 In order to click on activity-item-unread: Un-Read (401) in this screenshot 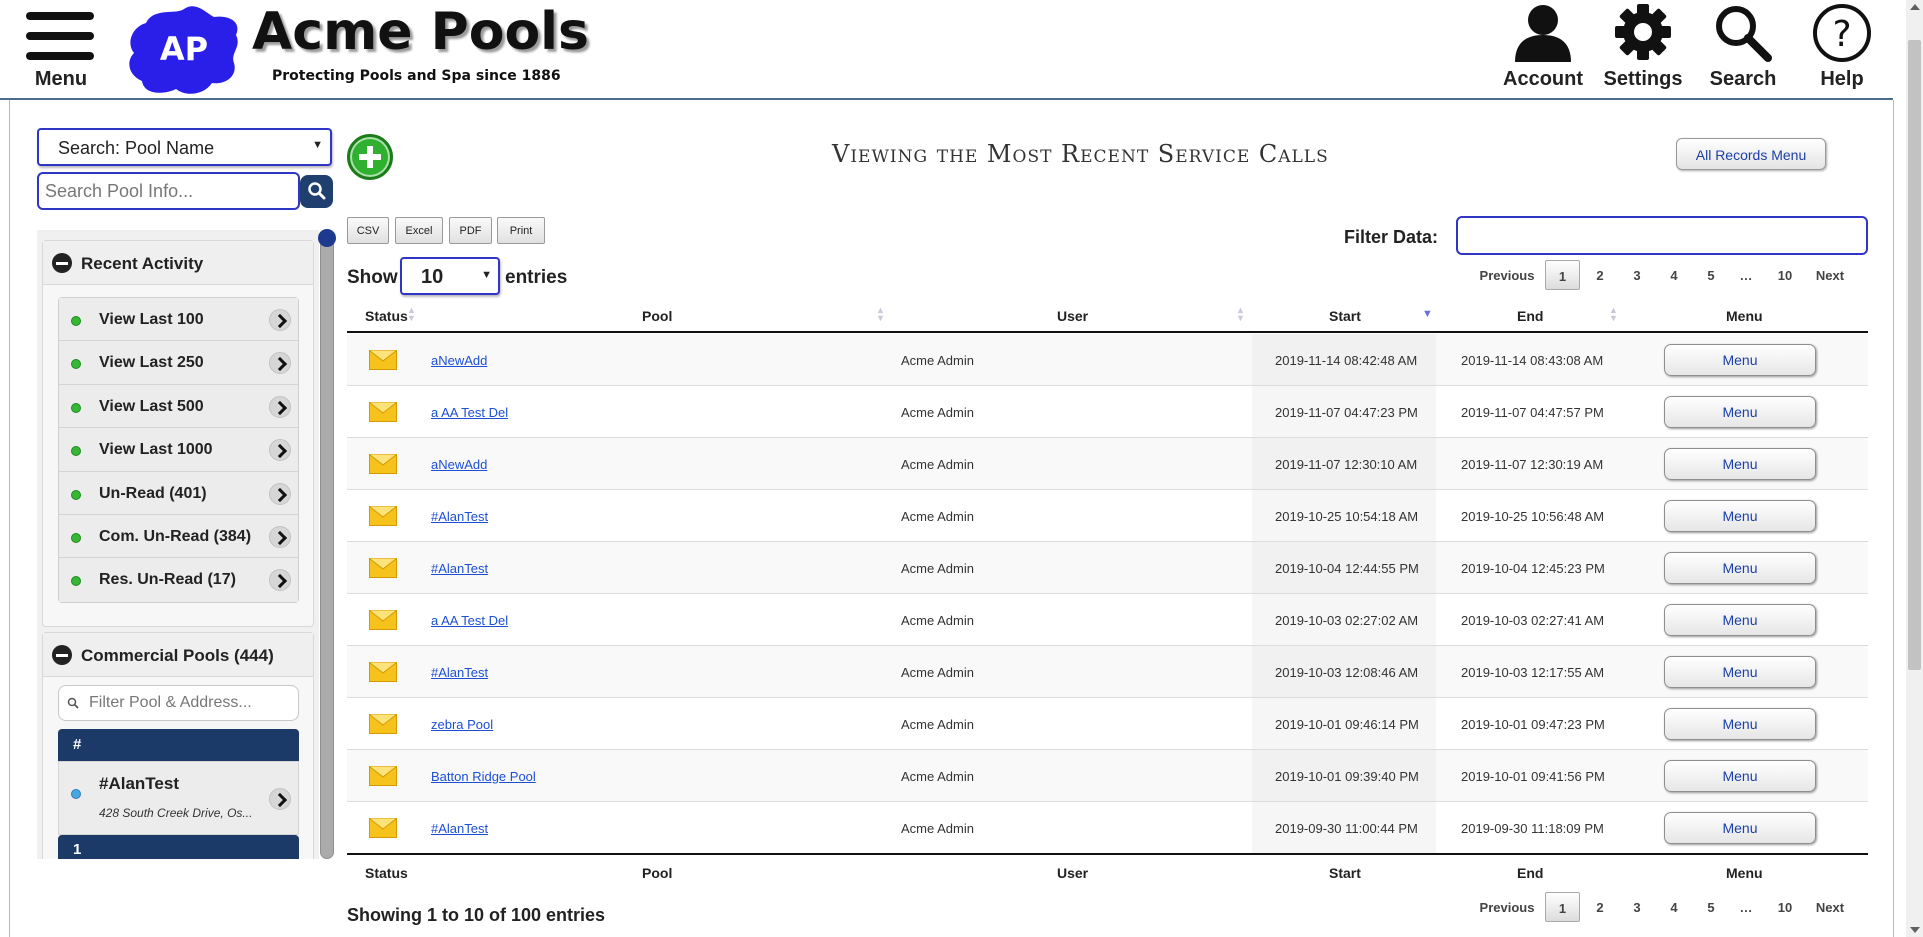, I will do `click(178, 493)`.